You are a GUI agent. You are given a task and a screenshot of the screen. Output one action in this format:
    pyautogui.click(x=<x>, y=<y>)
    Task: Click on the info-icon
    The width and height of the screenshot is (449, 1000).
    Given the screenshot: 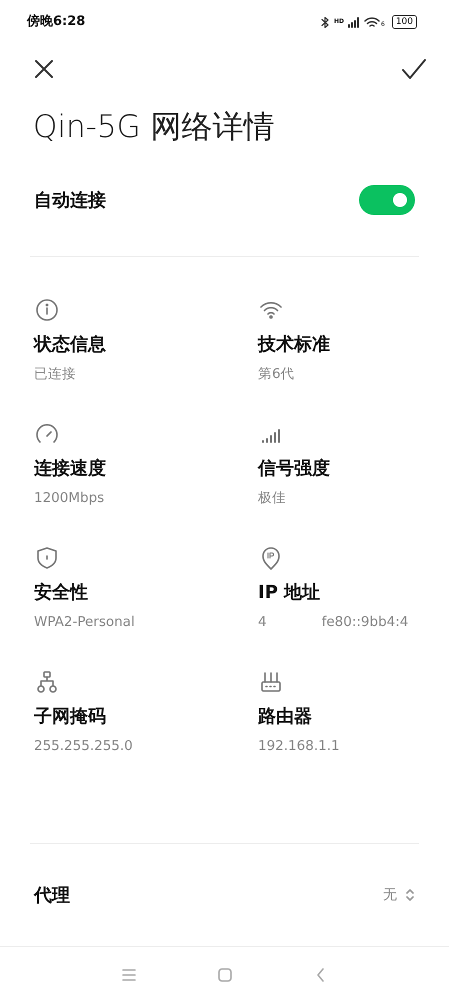 What is the action you would take?
    pyautogui.click(x=47, y=310)
    